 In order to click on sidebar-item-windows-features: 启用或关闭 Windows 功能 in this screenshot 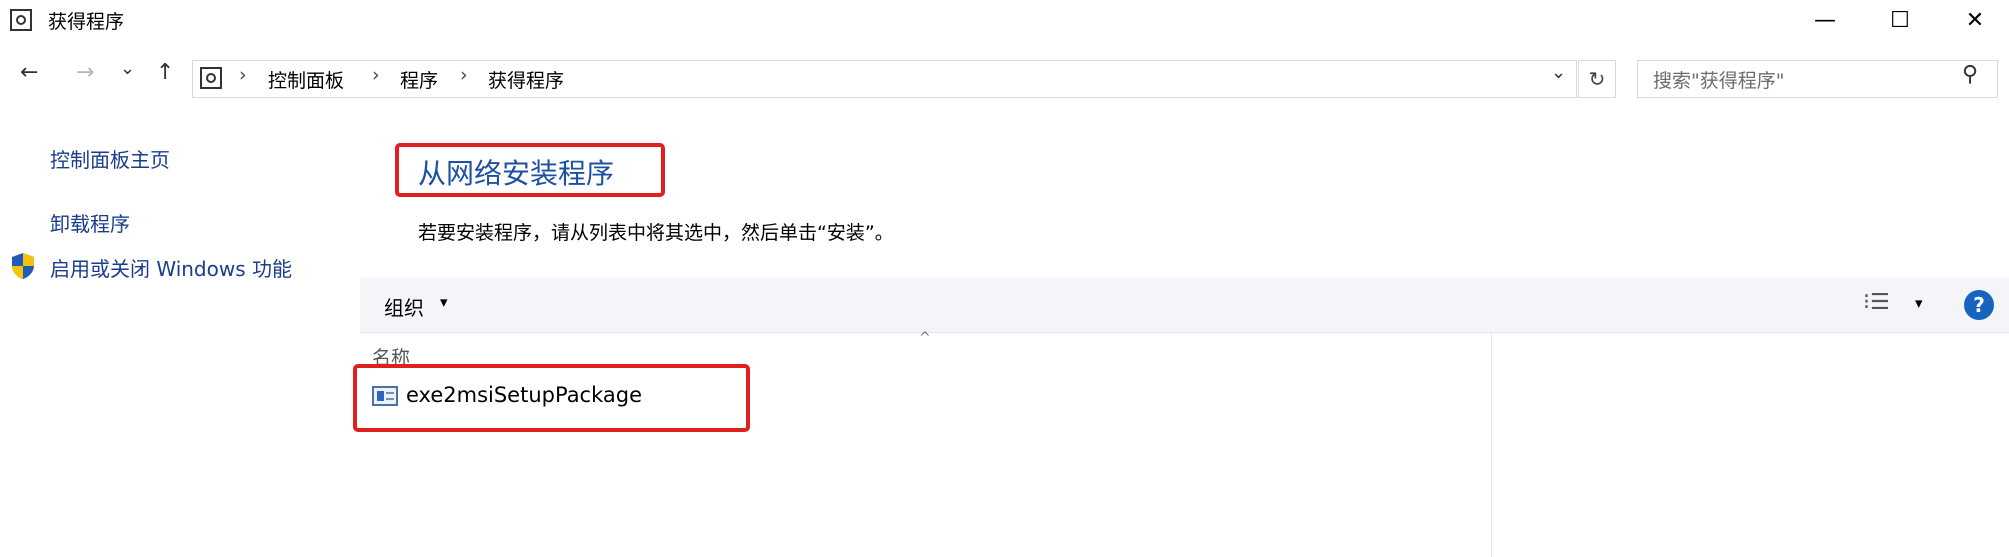, I will do `click(171, 267)`.